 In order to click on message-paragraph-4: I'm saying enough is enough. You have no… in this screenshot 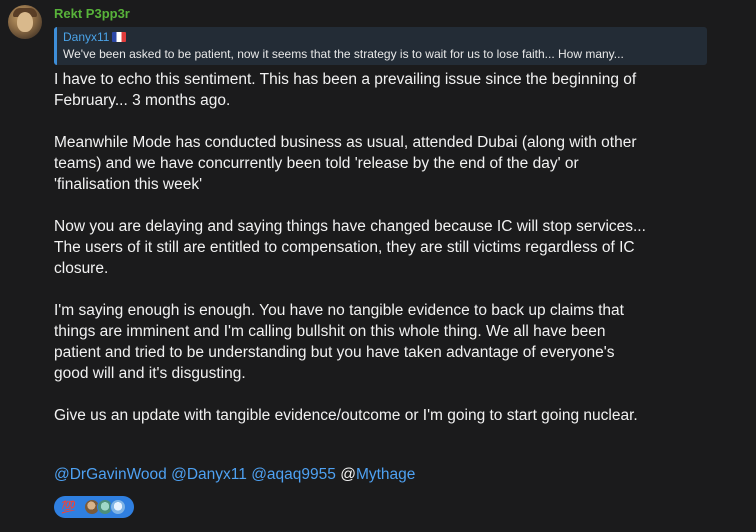, I will do `click(339, 342)`.